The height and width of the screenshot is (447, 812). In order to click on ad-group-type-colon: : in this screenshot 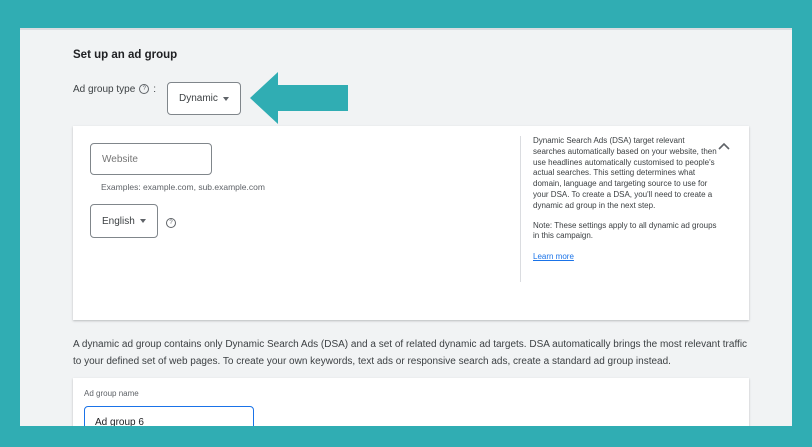, I will do `click(155, 89)`.